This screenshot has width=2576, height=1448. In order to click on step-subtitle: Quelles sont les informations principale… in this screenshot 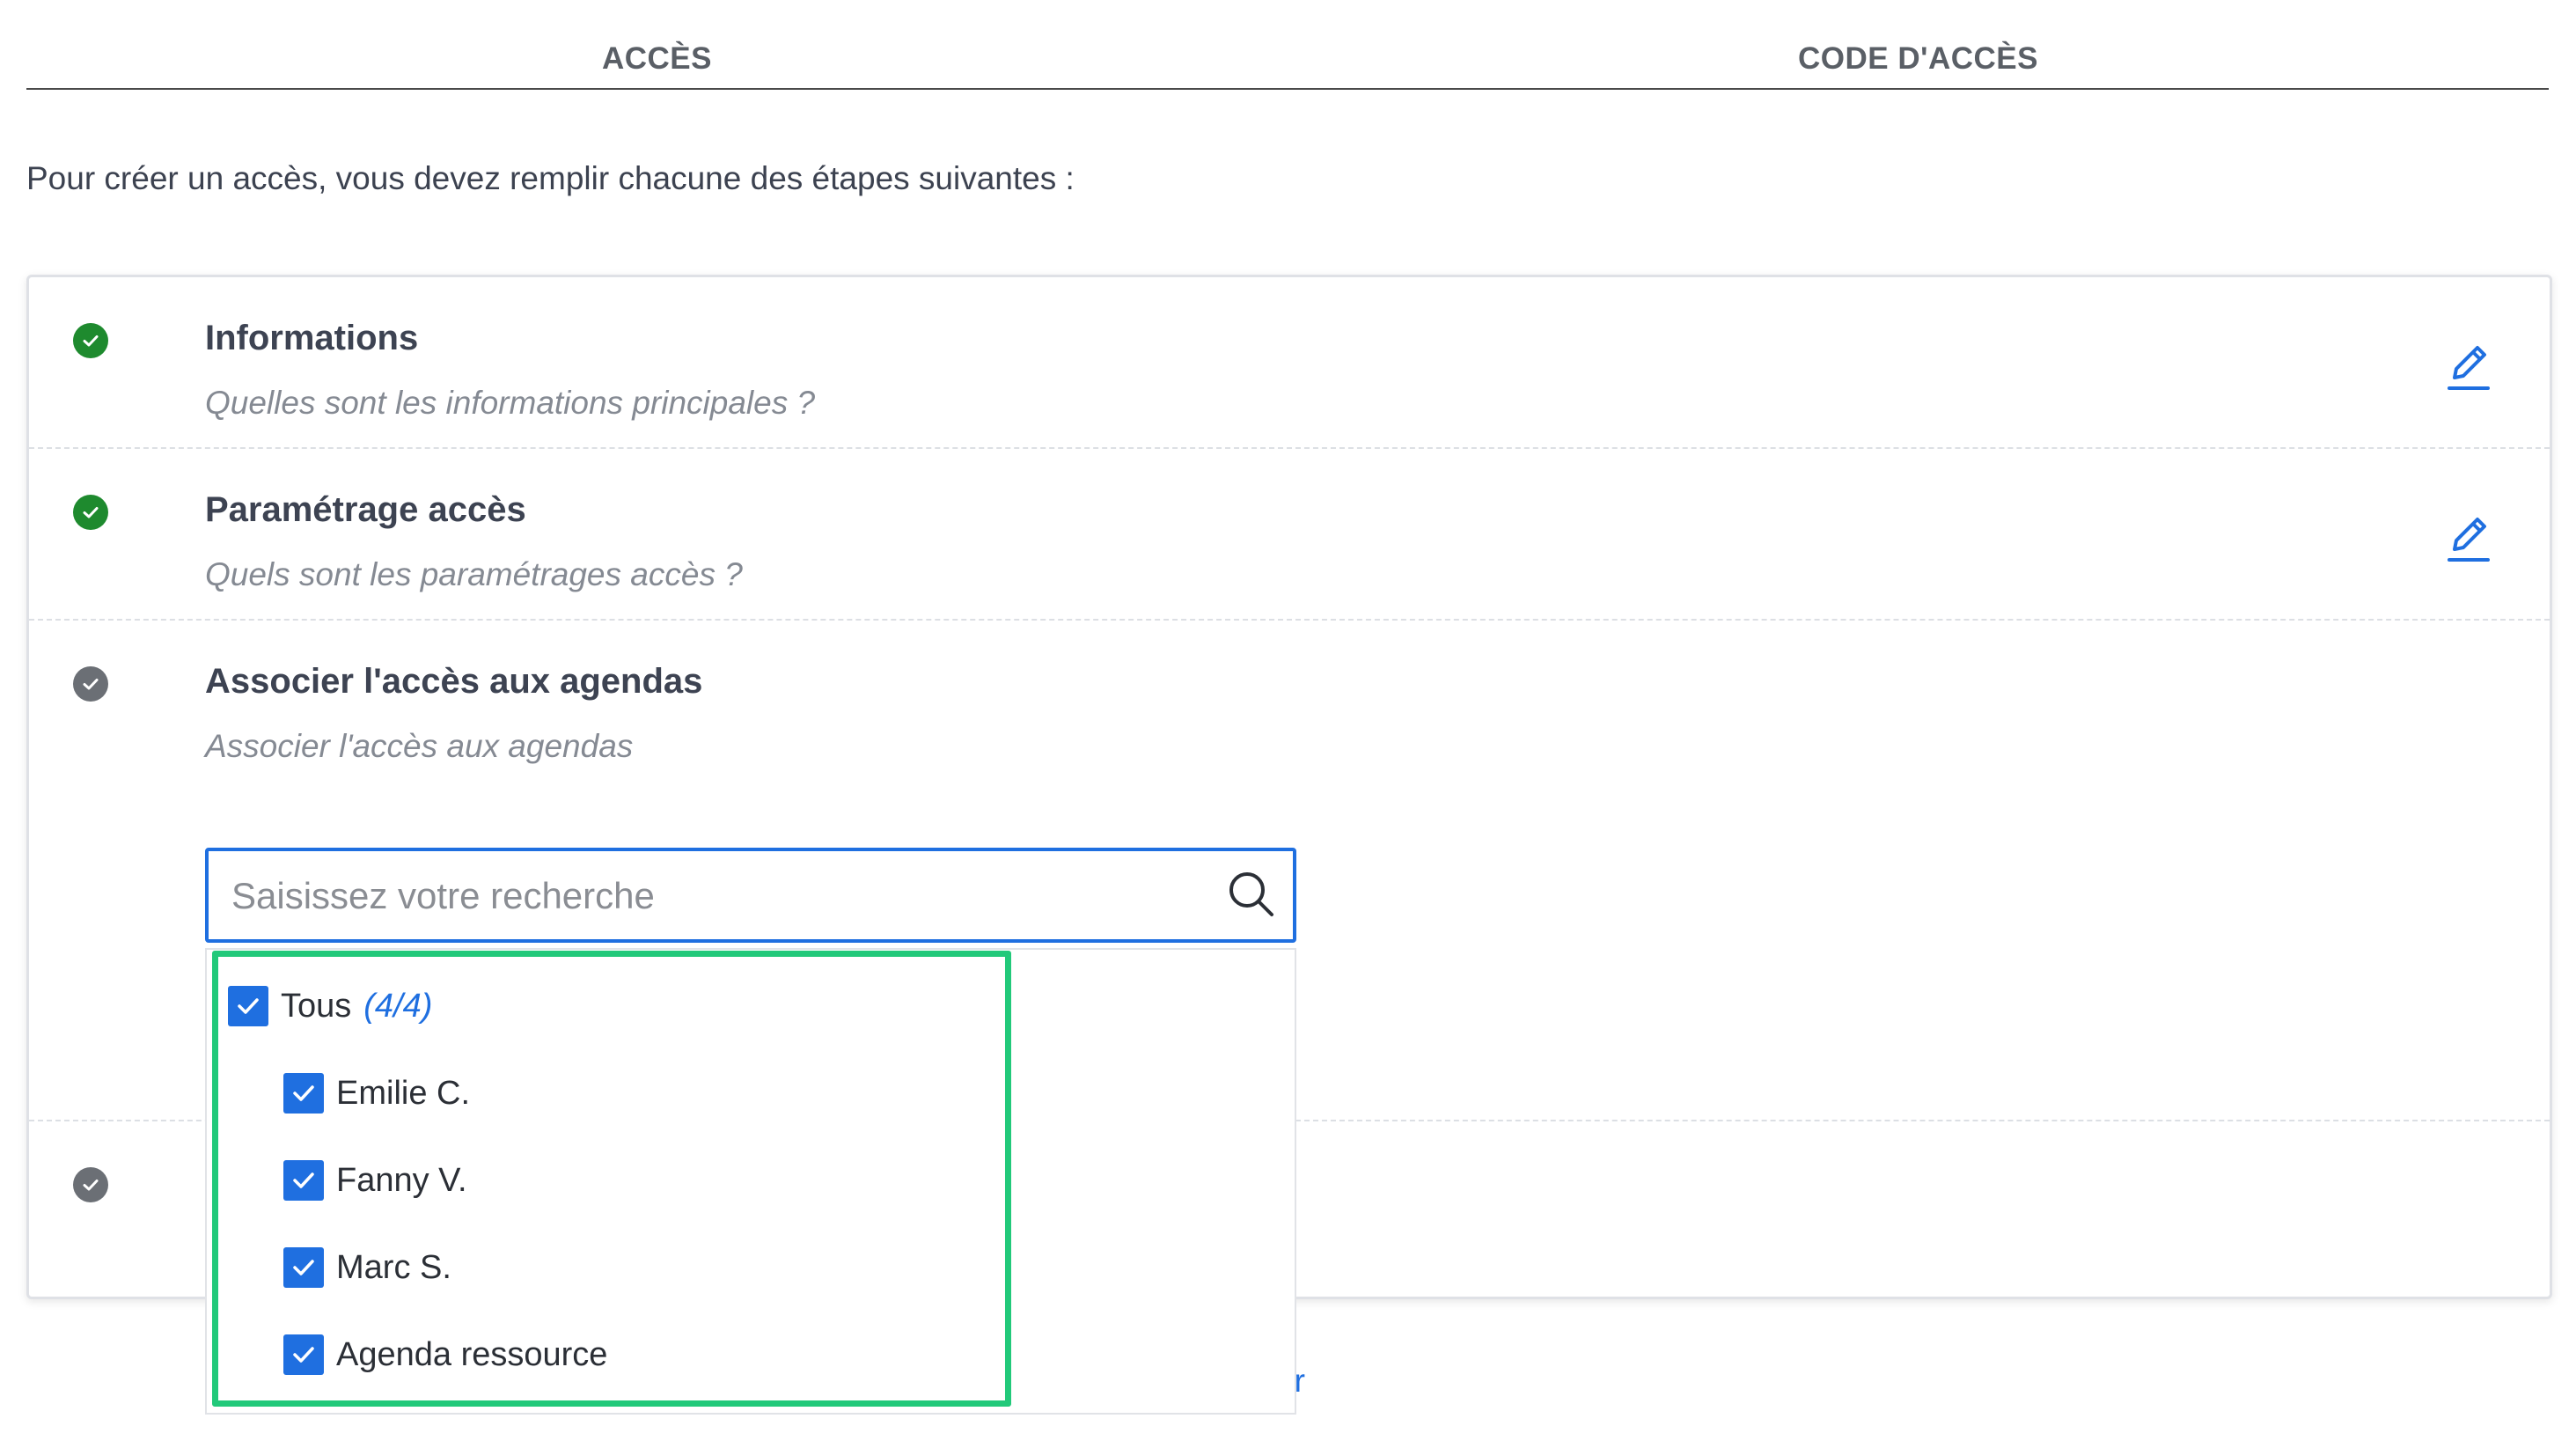, I will do `click(510, 403)`.